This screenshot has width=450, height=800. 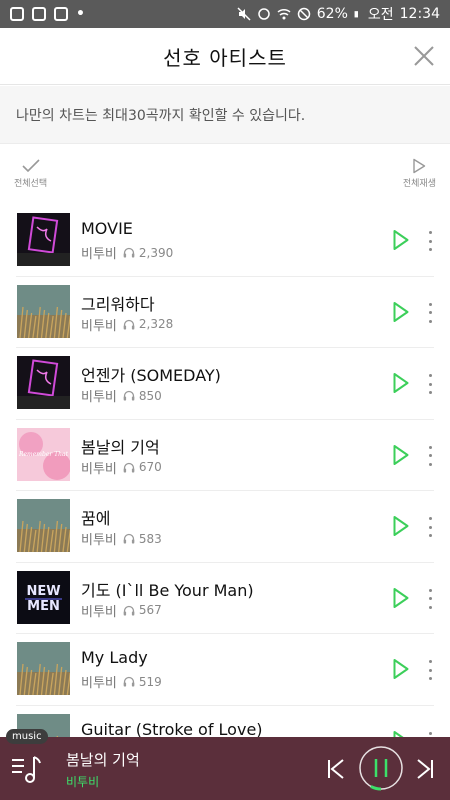 I want to click on instagram-icon, so click(x=61, y=14).